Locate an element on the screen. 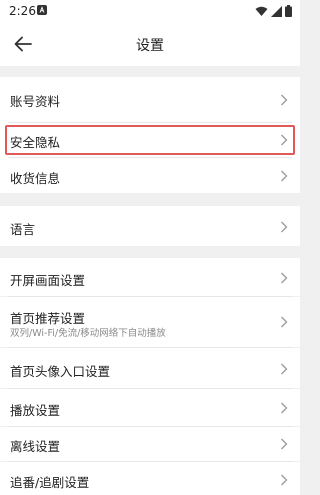  status-bar: 2:26 is located at coordinates (150, 11).